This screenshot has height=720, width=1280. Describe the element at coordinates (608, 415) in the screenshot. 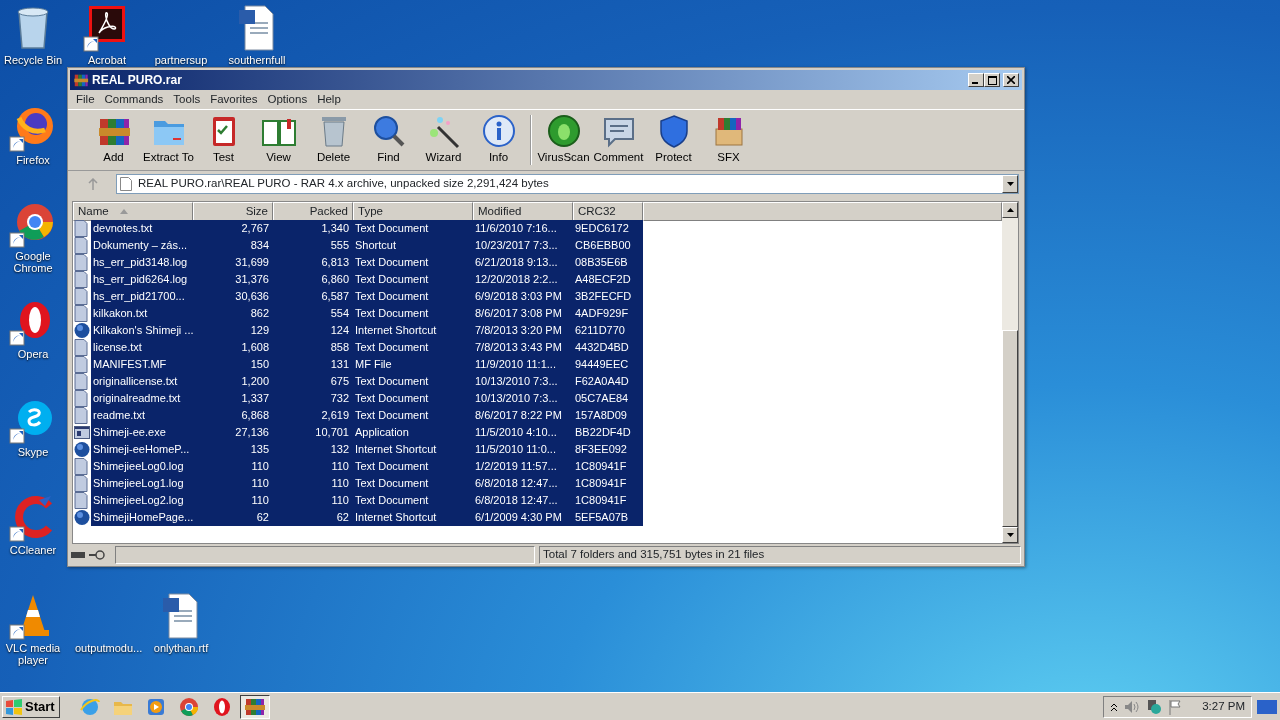

I see `table-cell: 157A8D09` at that location.